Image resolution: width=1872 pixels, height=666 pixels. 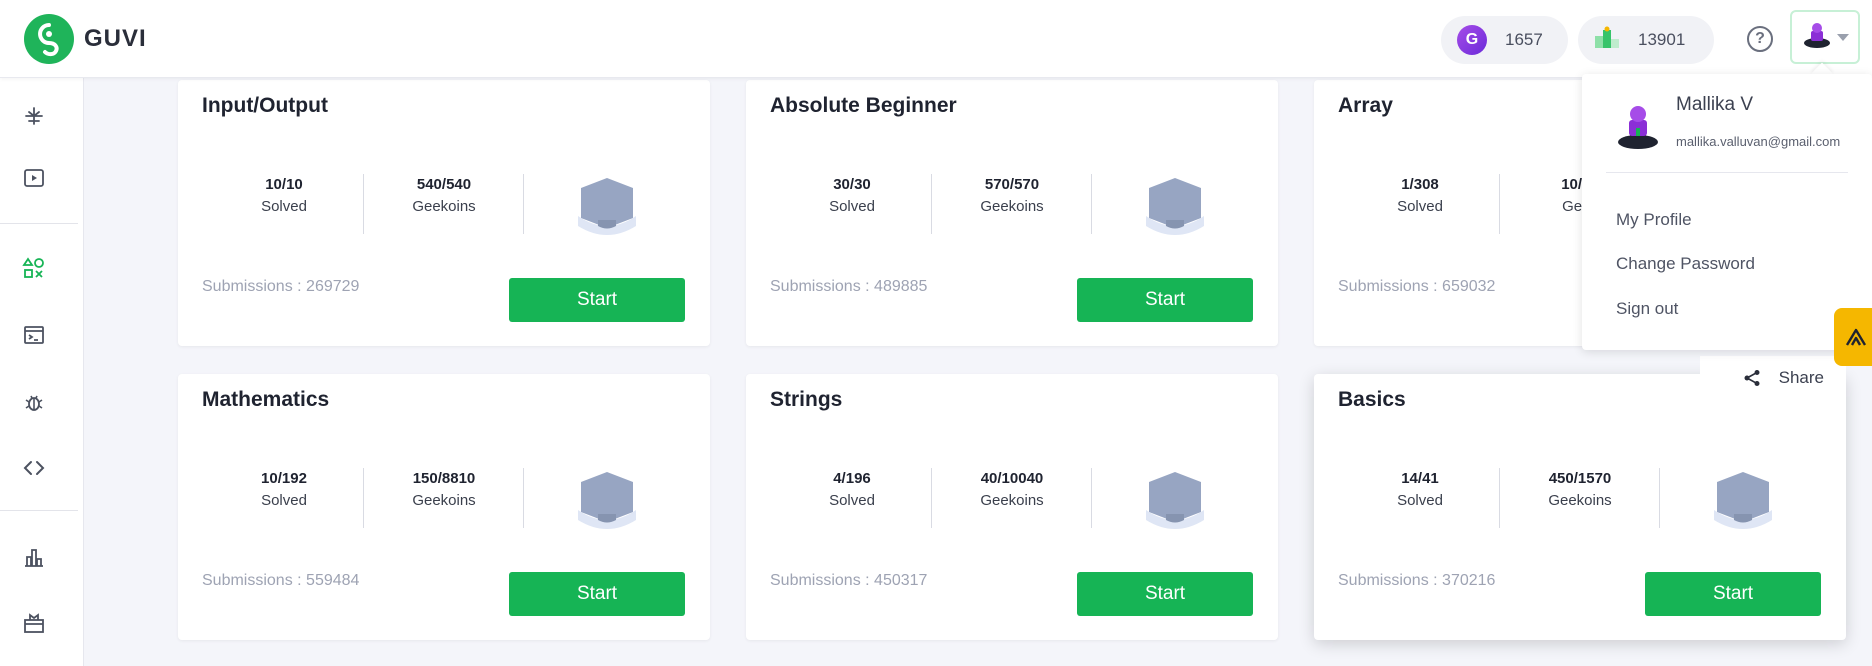 I want to click on avatar, so click(x=1817, y=37).